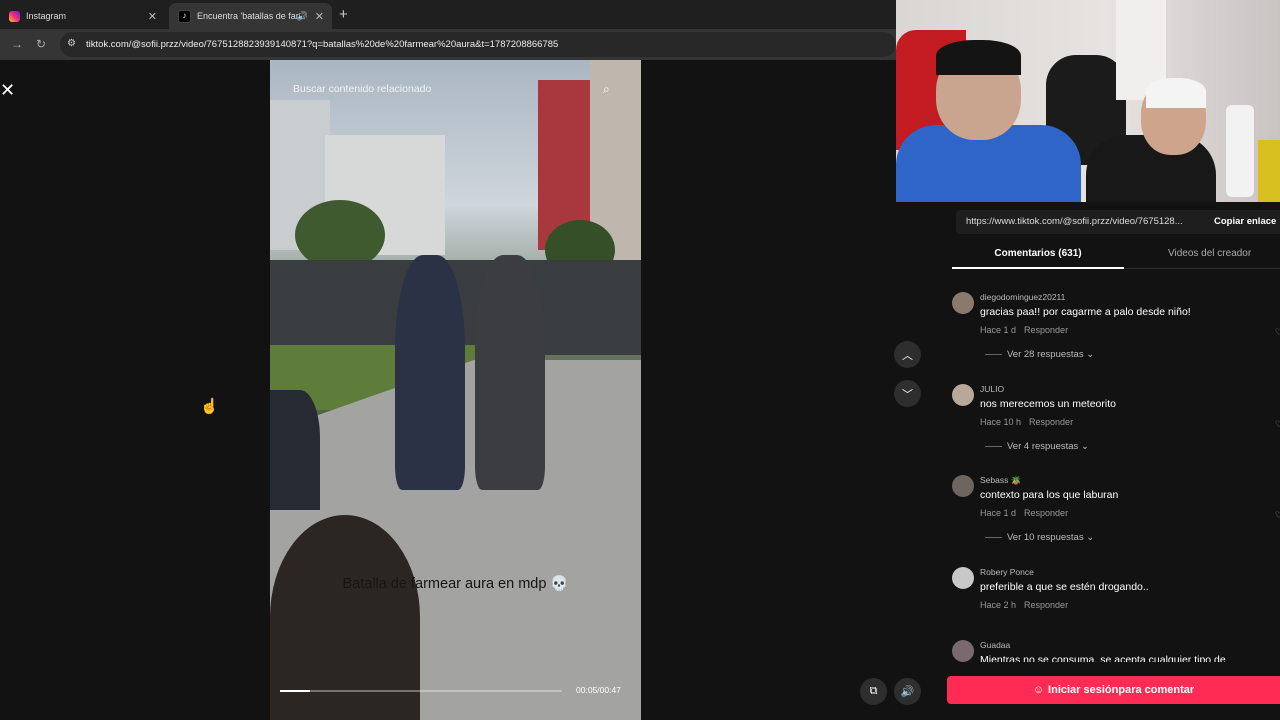 Image resolution: width=1280 pixels, height=720 pixels. What do you see at coordinates (46, 16) in the screenshot?
I see `tab-title: Instagram` at bounding box center [46, 16].